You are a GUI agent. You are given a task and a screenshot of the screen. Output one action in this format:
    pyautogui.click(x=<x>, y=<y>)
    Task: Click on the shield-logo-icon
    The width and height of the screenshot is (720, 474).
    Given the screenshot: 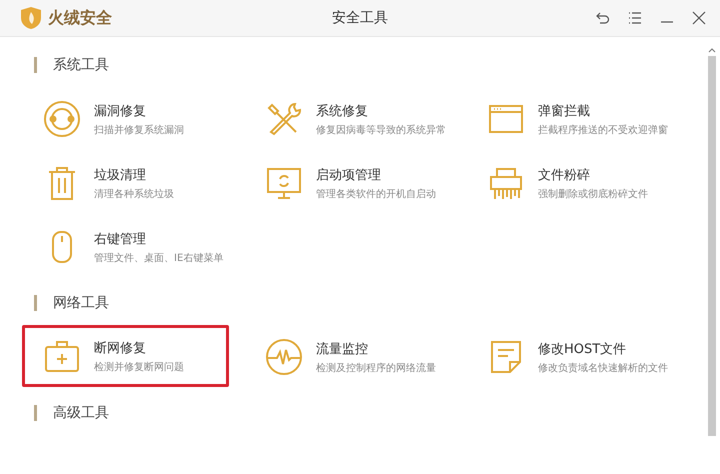 What is the action you would take?
    pyautogui.click(x=31, y=18)
    